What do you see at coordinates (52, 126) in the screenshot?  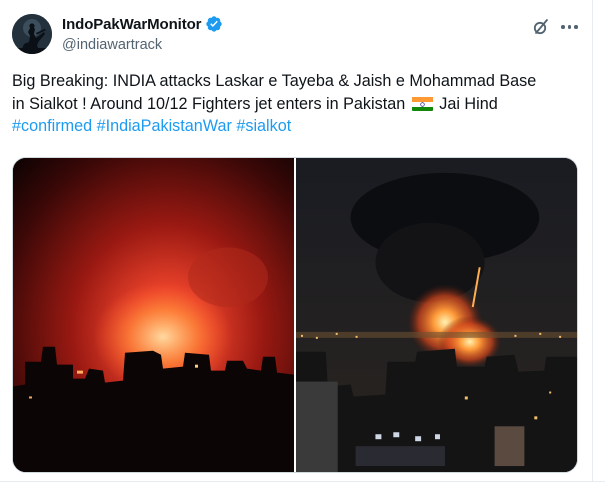 I see `hashtag-link: #confirmed` at bounding box center [52, 126].